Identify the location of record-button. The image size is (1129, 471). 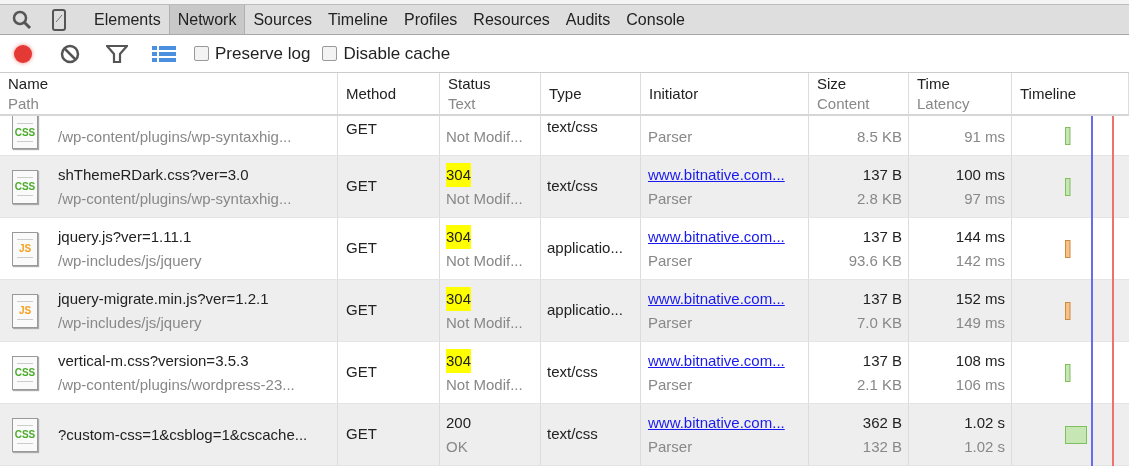
(23, 53).